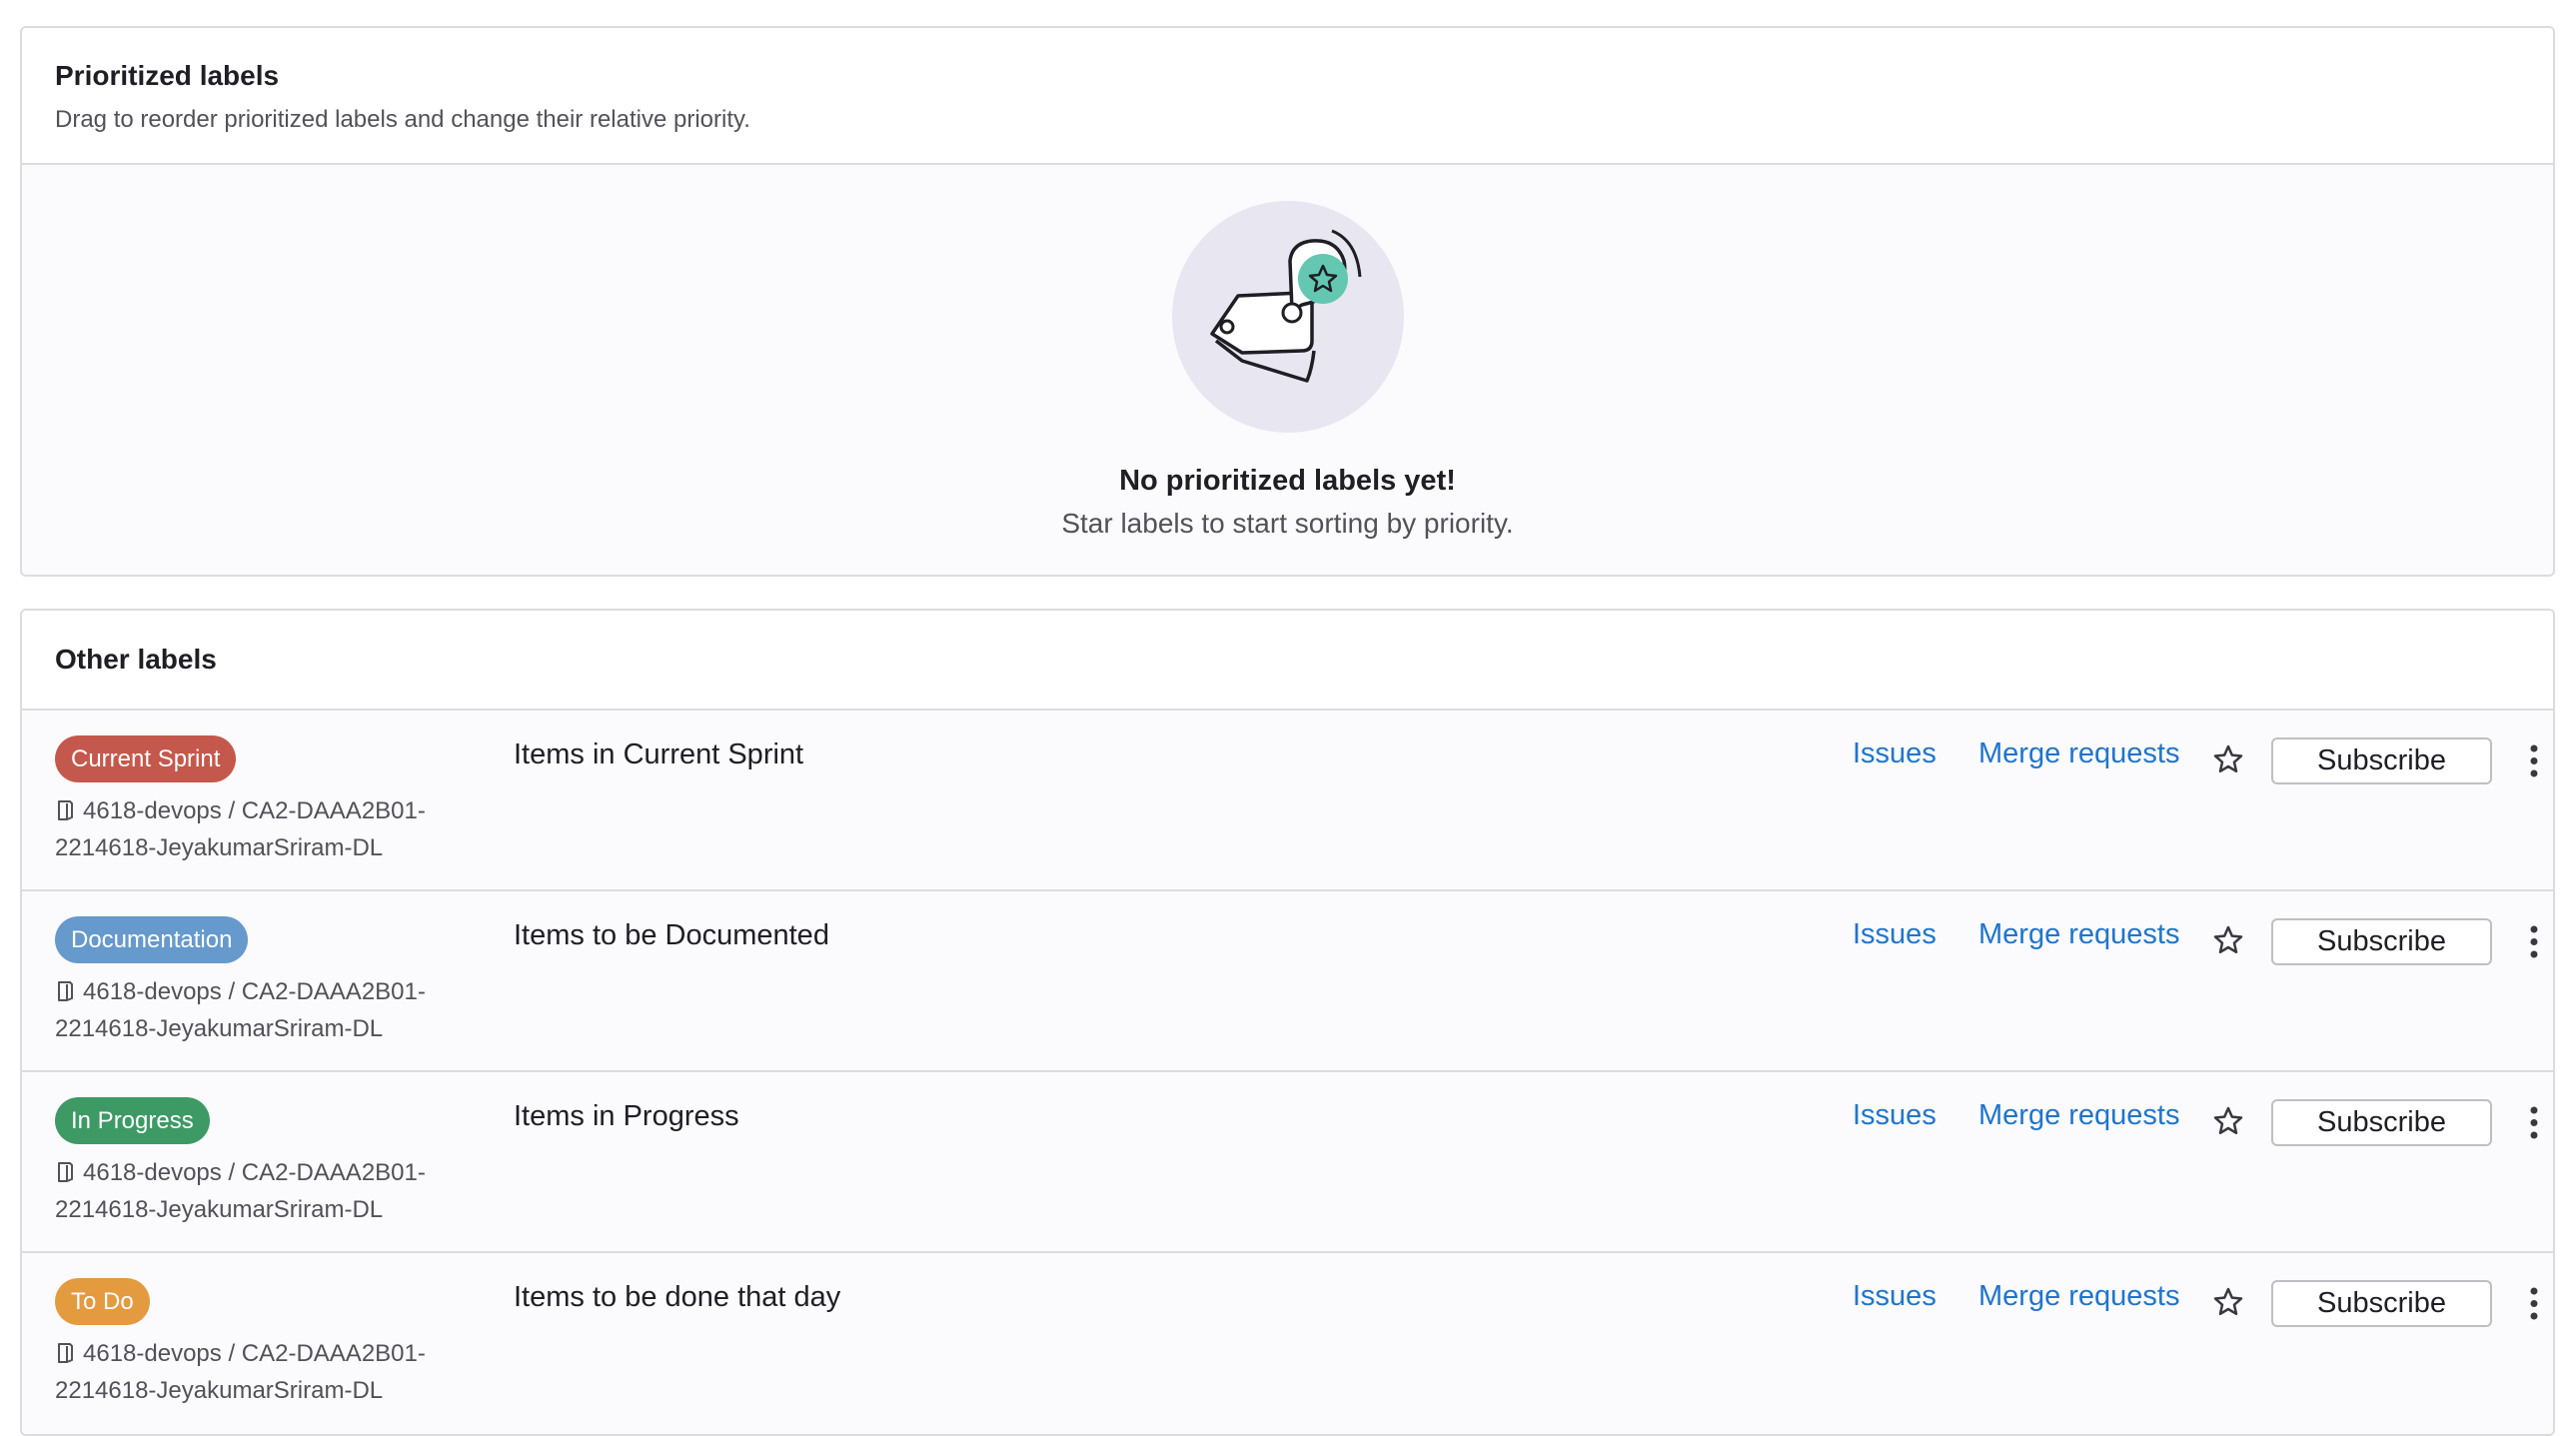 This screenshot has width=2576, height=1436. Describe the element at coordinates (1287, 481) in the screenshot. I see `empty-state-title: No prioritized labels yet!` at that location.